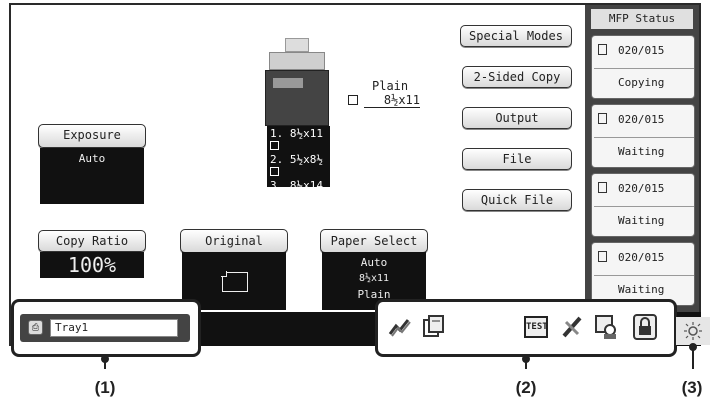 The height and width of the screenshot is (412, 716). Describe the element at coordinates (517, 77) in the screenshot. I see `two-sided-copy-button: 2-Sided Copy` at that location.